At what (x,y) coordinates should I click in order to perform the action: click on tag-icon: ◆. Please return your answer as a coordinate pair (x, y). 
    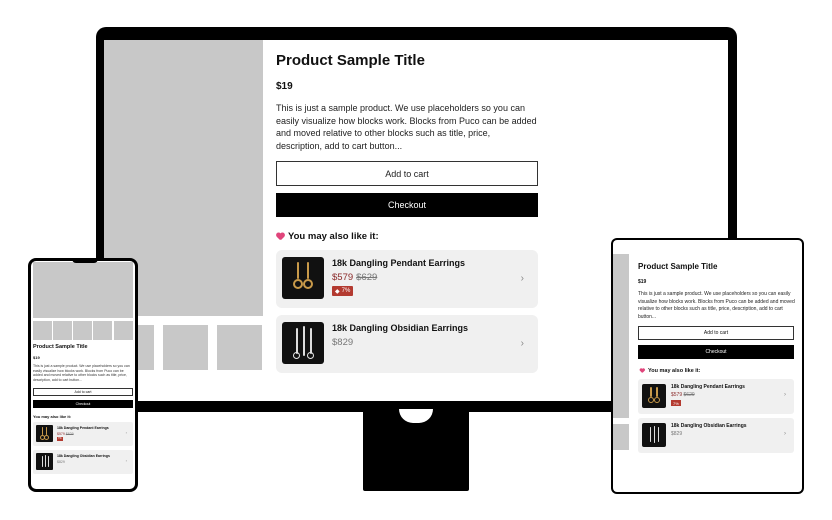
    Looking at the image, I should click on (337, 291).